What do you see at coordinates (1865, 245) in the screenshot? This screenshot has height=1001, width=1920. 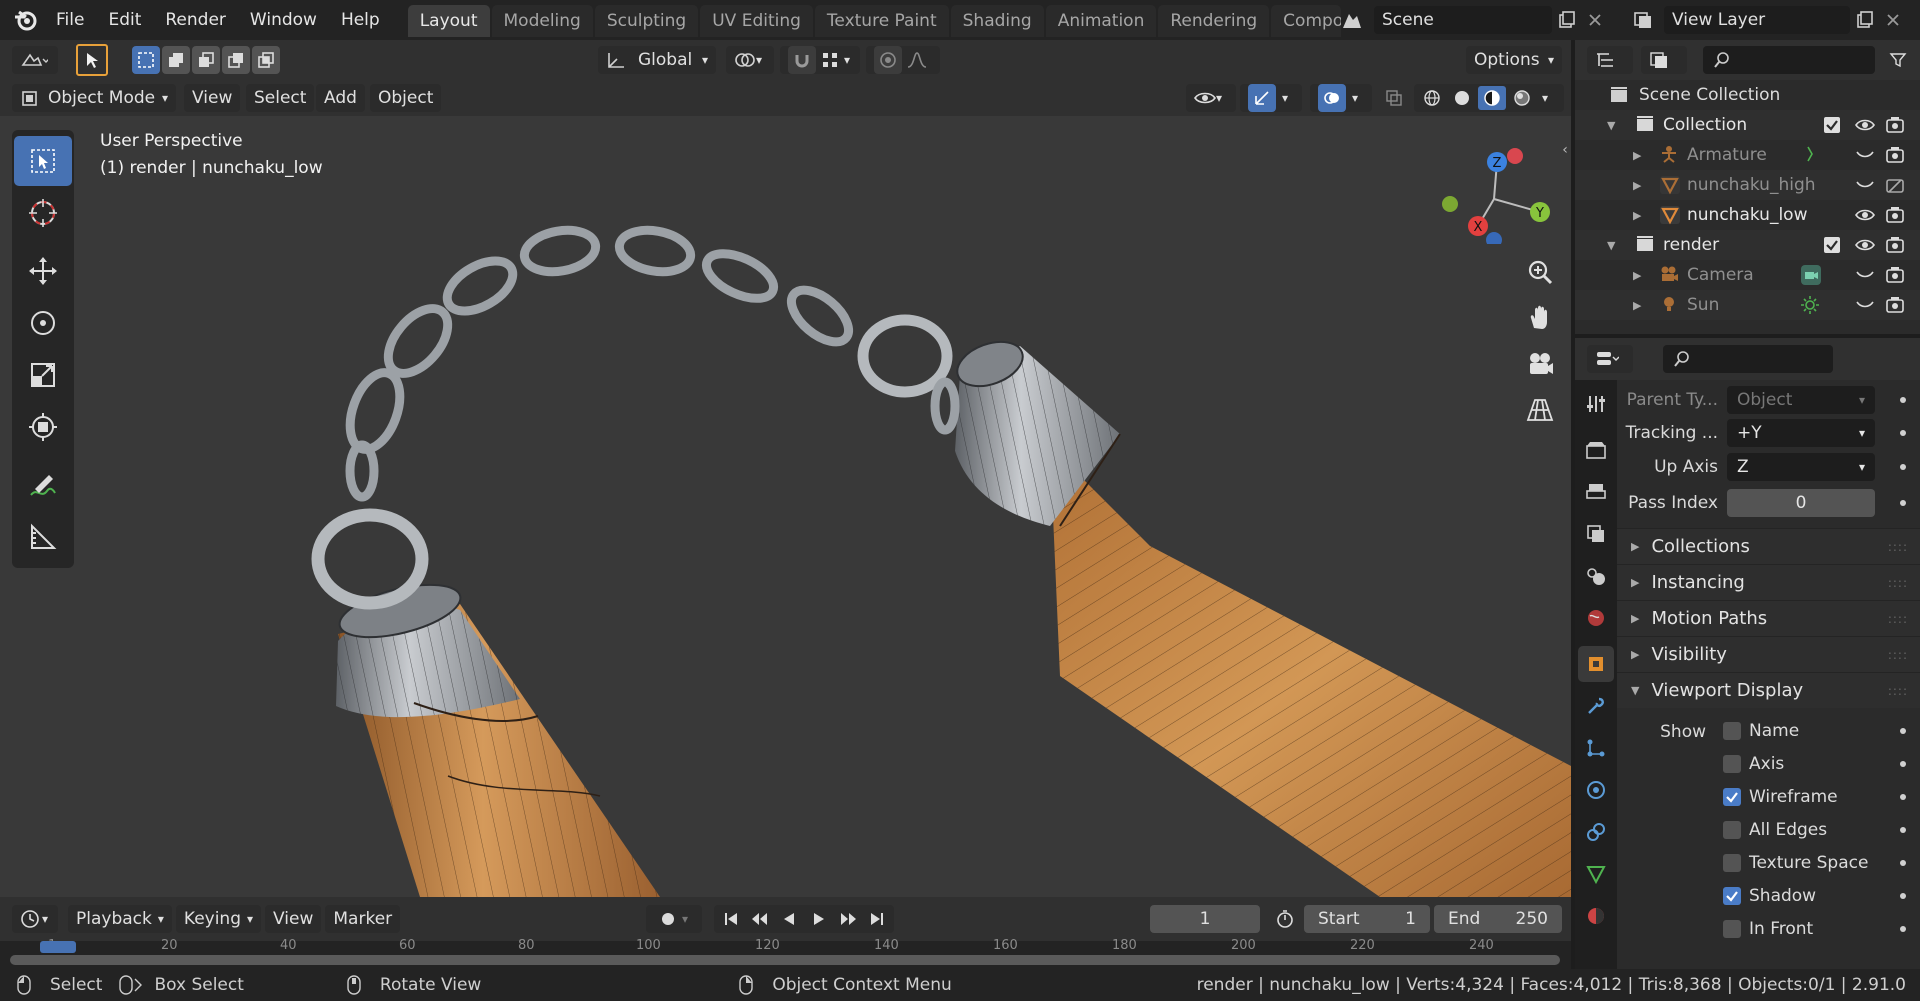 I see `eye-icon` at bounding box center [1865, 245].